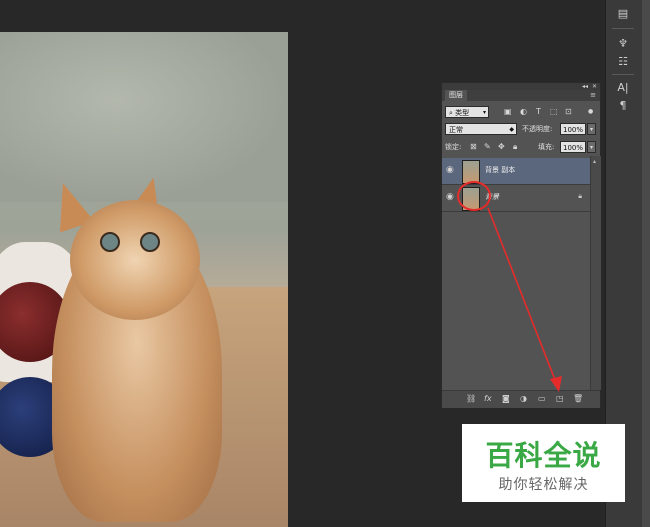 The width and height of the screenshot is (650, 527). I want to click on watermark-title: 百科全说, so click(543, 455).